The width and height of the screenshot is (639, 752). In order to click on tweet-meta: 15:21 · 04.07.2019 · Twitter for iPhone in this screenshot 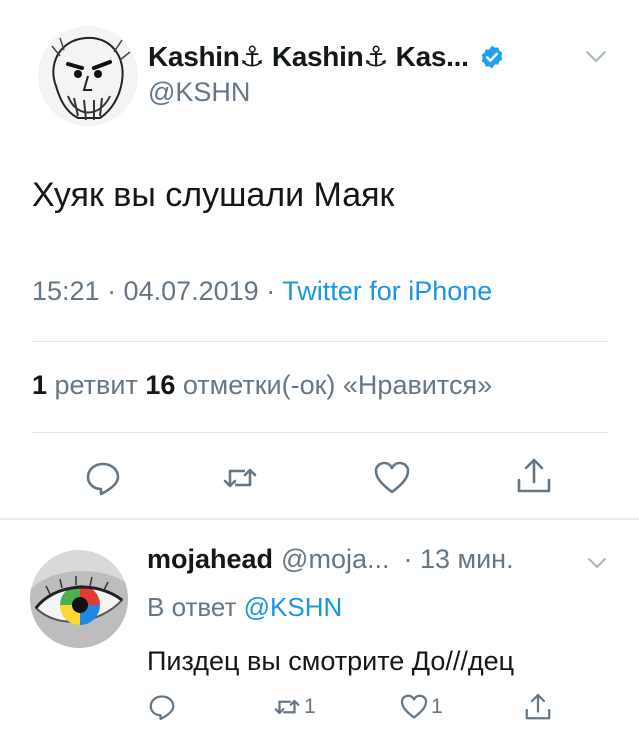, I will do `click(262, 291)`.